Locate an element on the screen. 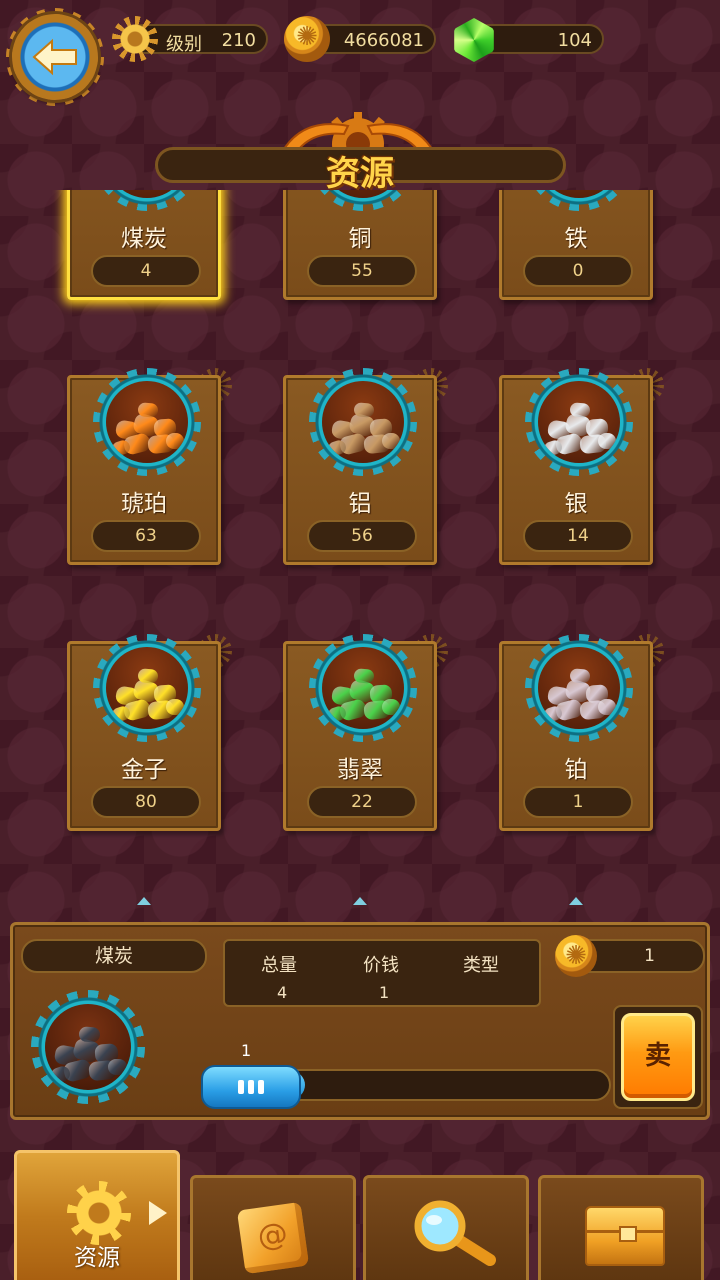  sell-button-frame: 卖 is located at coordinates (658, 1057).